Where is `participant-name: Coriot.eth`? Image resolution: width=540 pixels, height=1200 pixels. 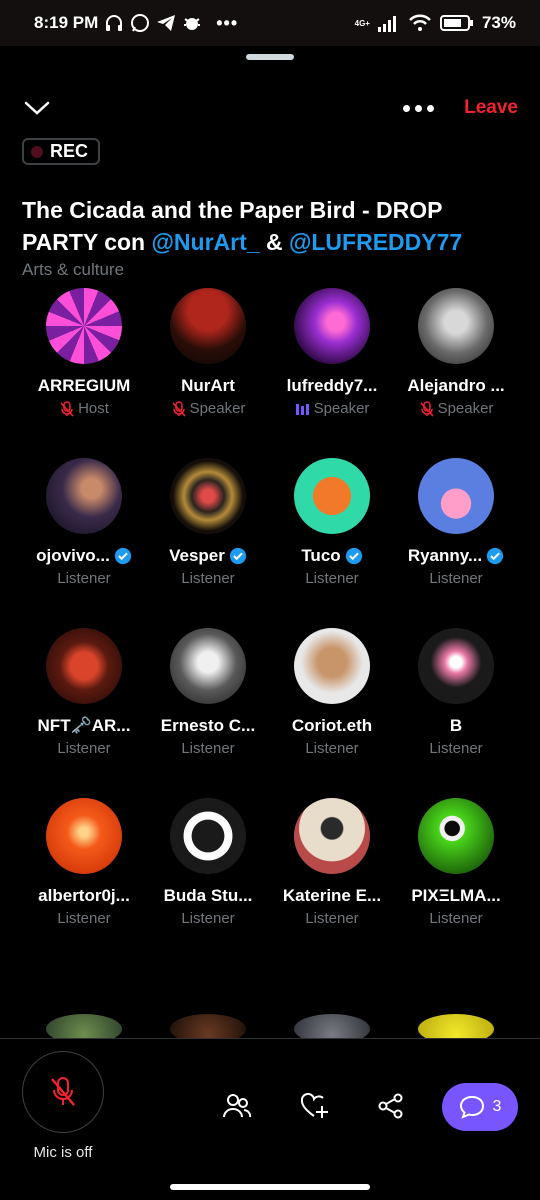
participant-name: Coriot.eth is located at coordinates (332, 726).